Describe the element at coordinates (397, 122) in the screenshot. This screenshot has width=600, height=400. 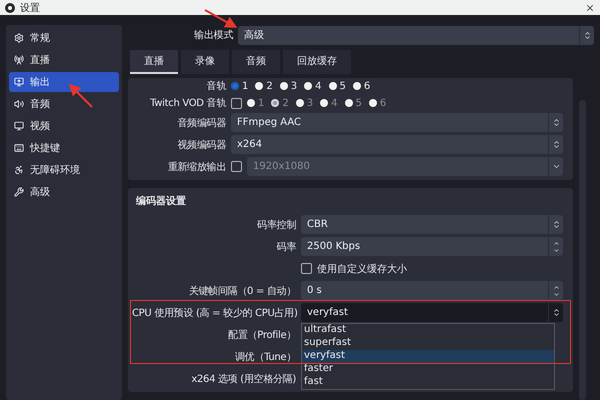
I see `dropdown-field: FFmpeg AAC` at that location.